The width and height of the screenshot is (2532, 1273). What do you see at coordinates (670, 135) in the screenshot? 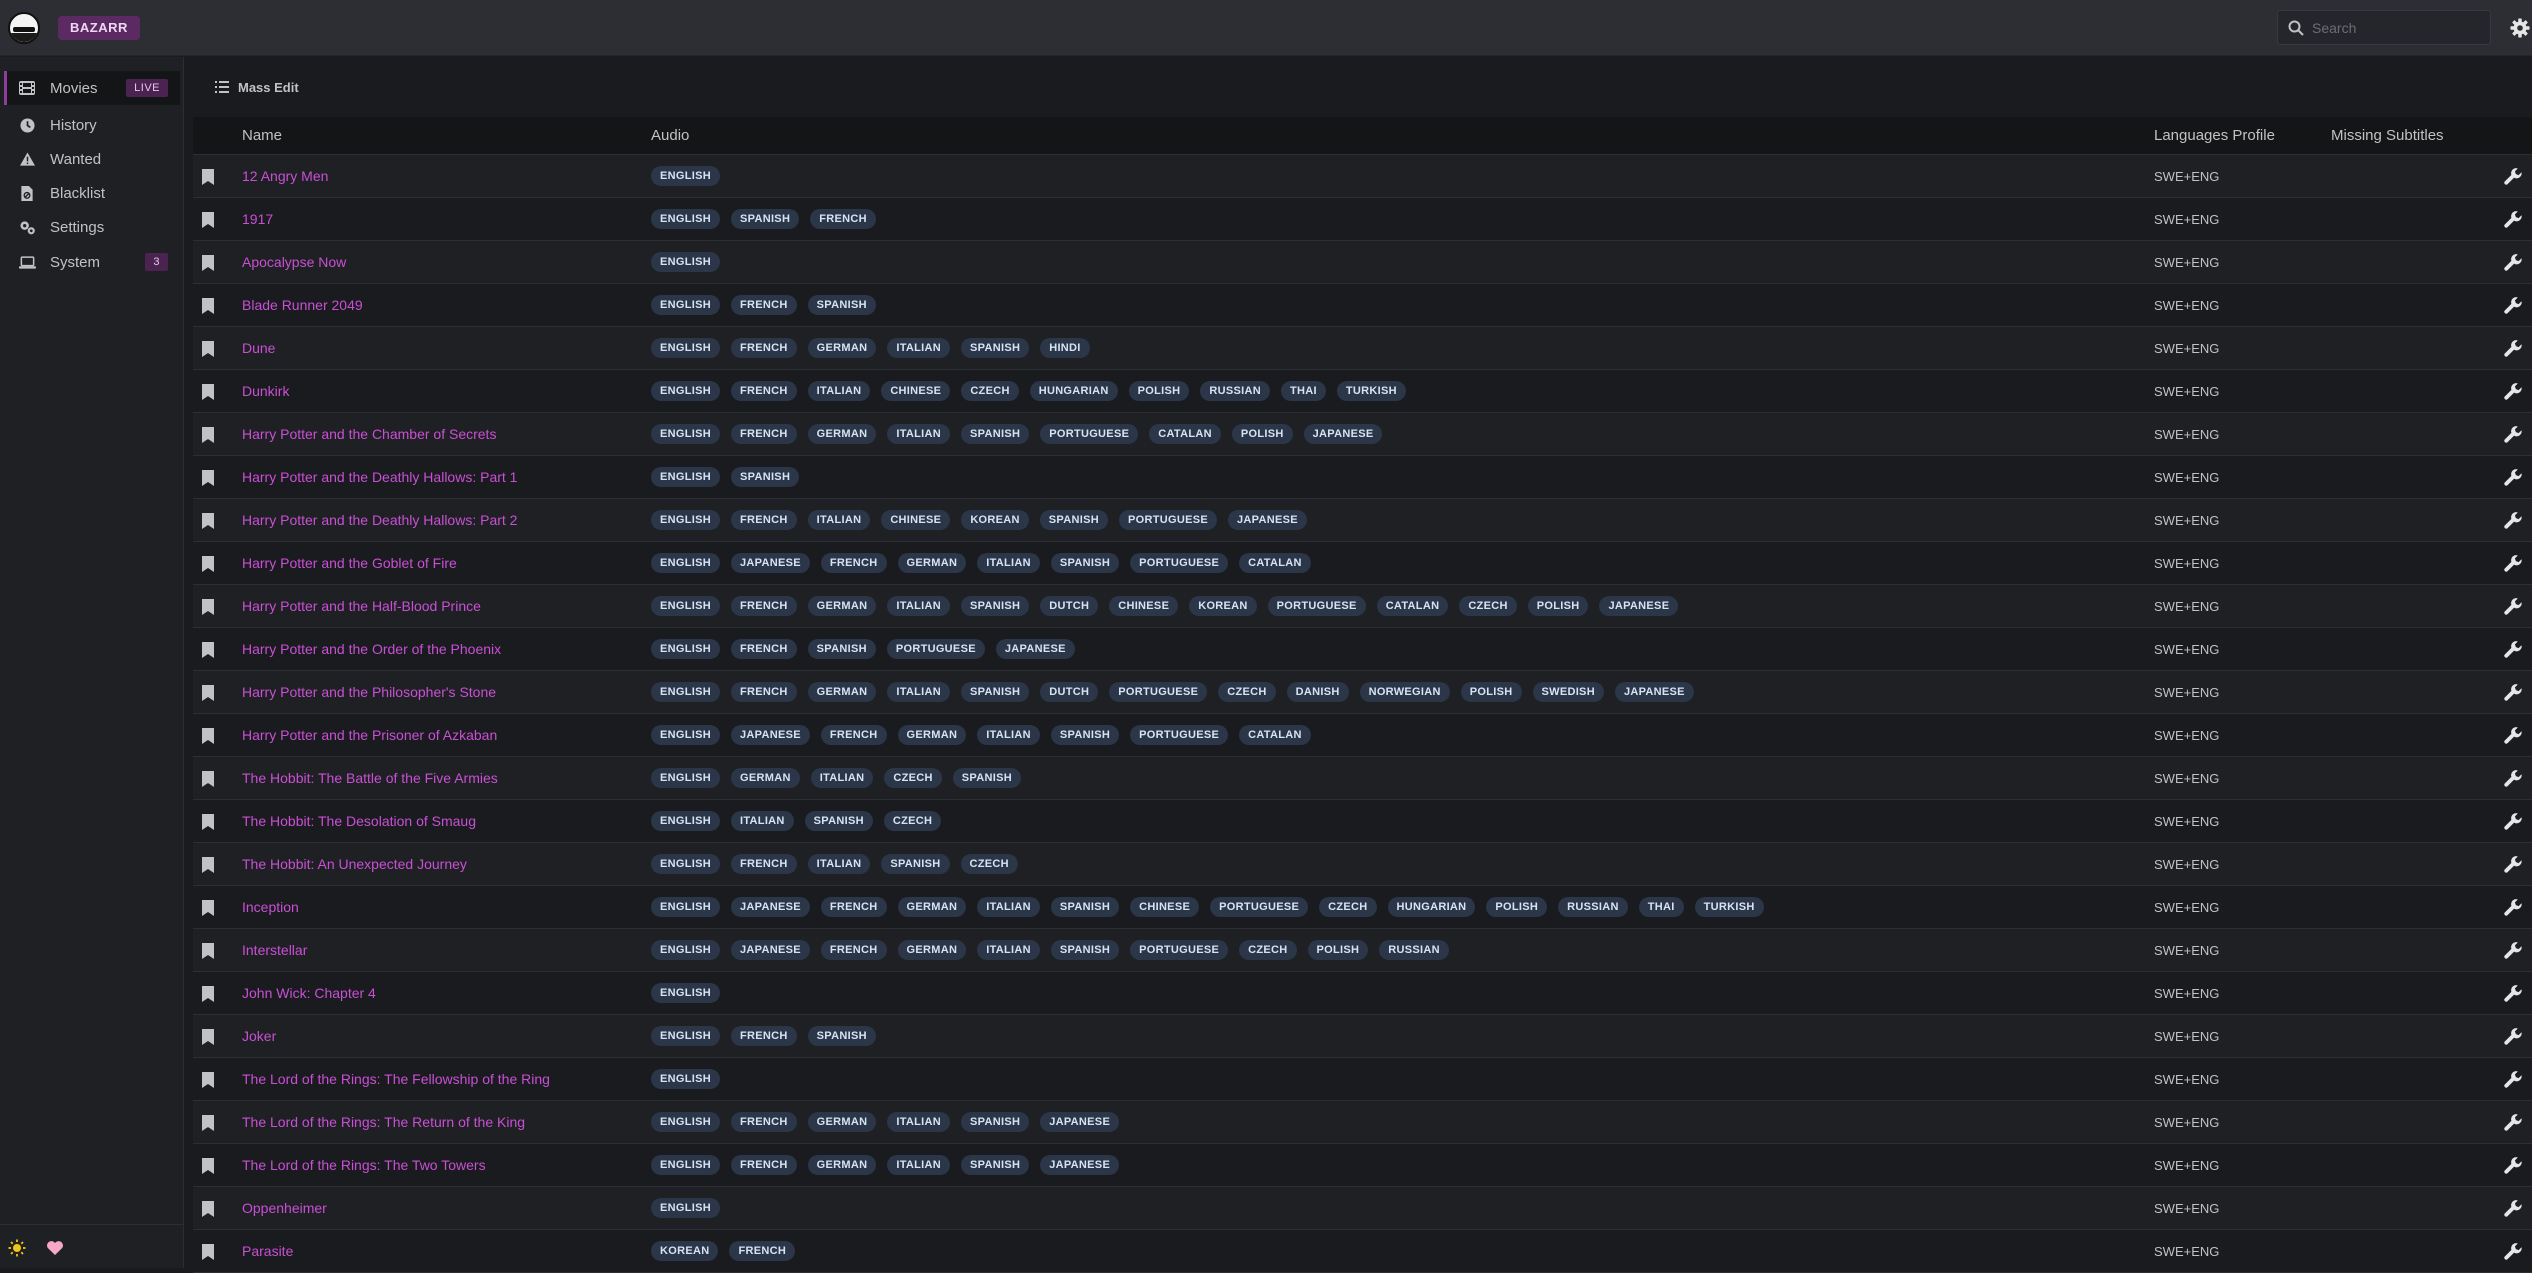
I see `column-header-audio: Audio` at bounding box center [670, 135].